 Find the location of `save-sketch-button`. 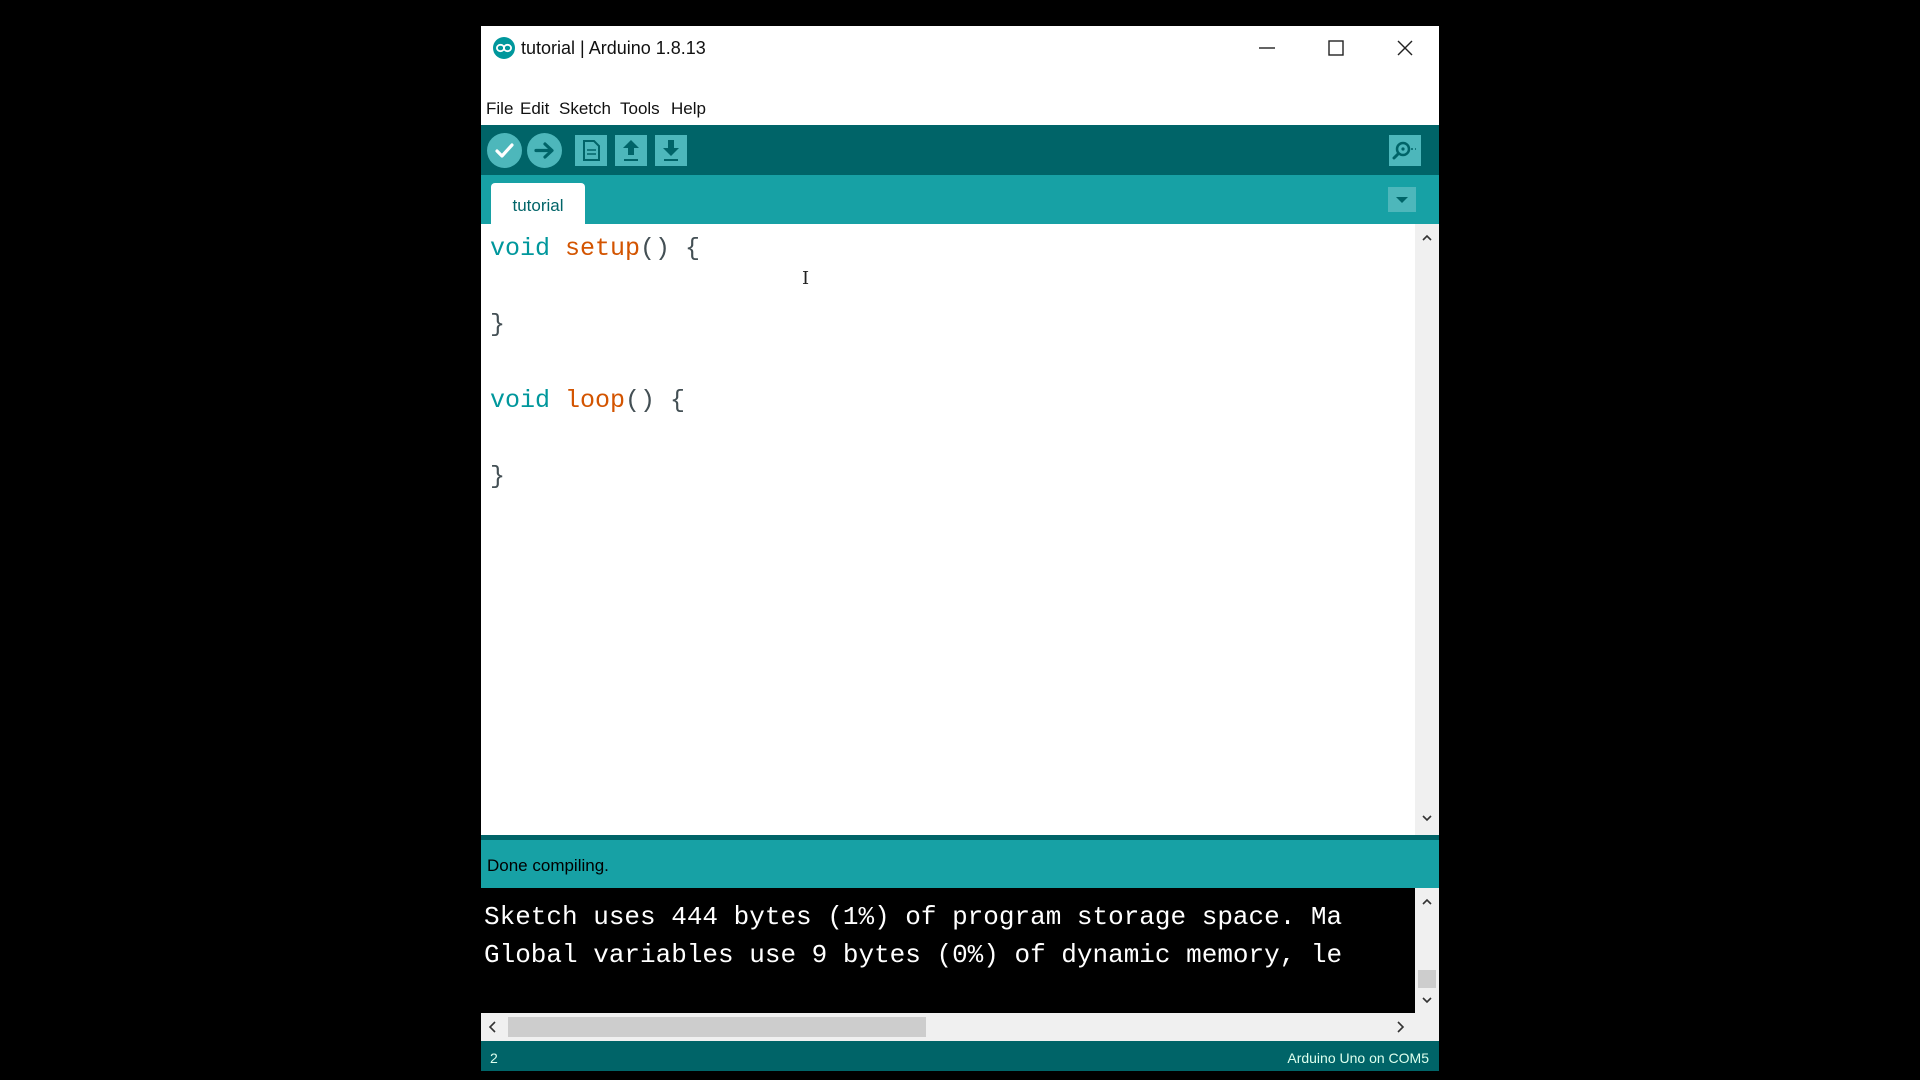

save-sketch-button is located at coordinates (671, 150).